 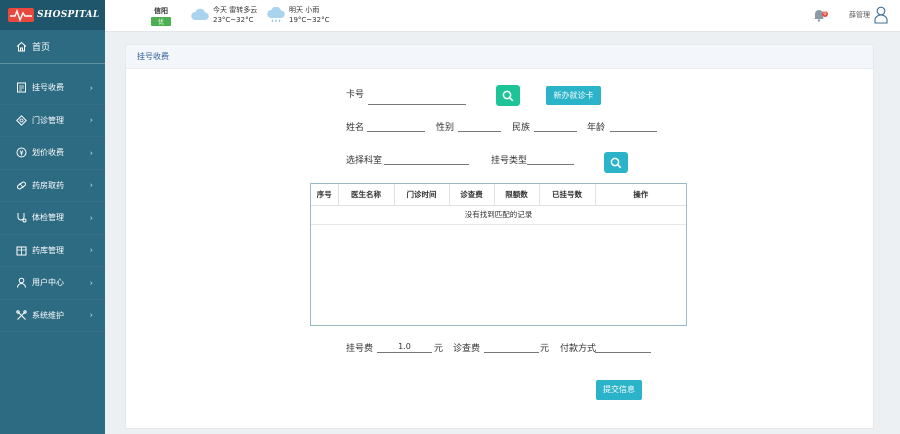 What do you see at coordinates (426, 158) in the screenshot?
I see `department-select` at bounding box center [426, 158].